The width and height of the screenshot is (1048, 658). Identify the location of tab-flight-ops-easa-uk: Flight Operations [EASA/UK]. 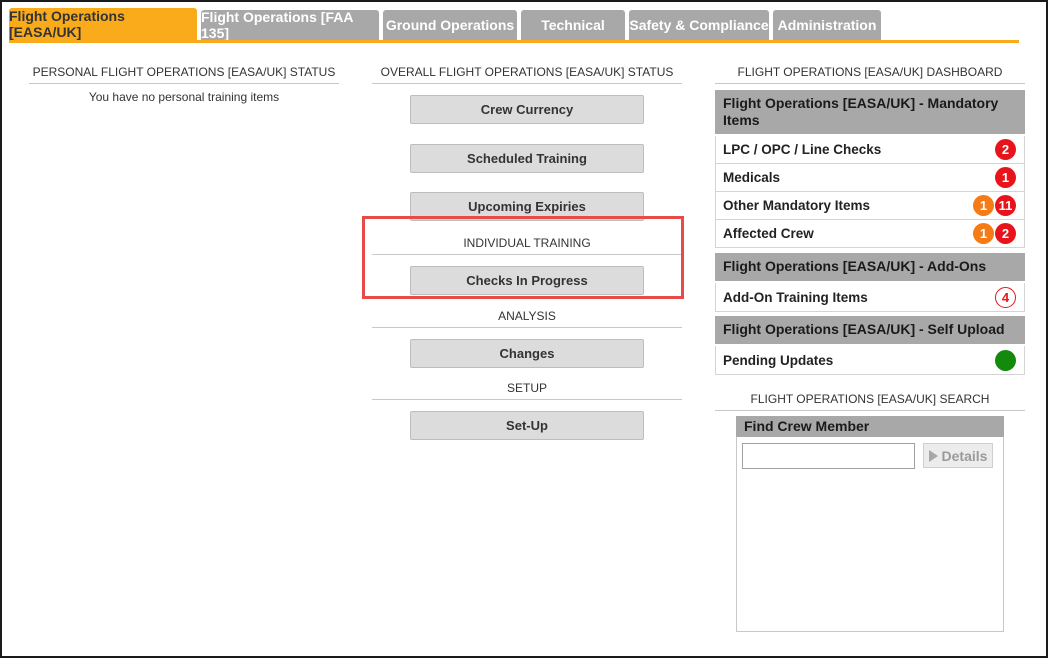
(103, 24).